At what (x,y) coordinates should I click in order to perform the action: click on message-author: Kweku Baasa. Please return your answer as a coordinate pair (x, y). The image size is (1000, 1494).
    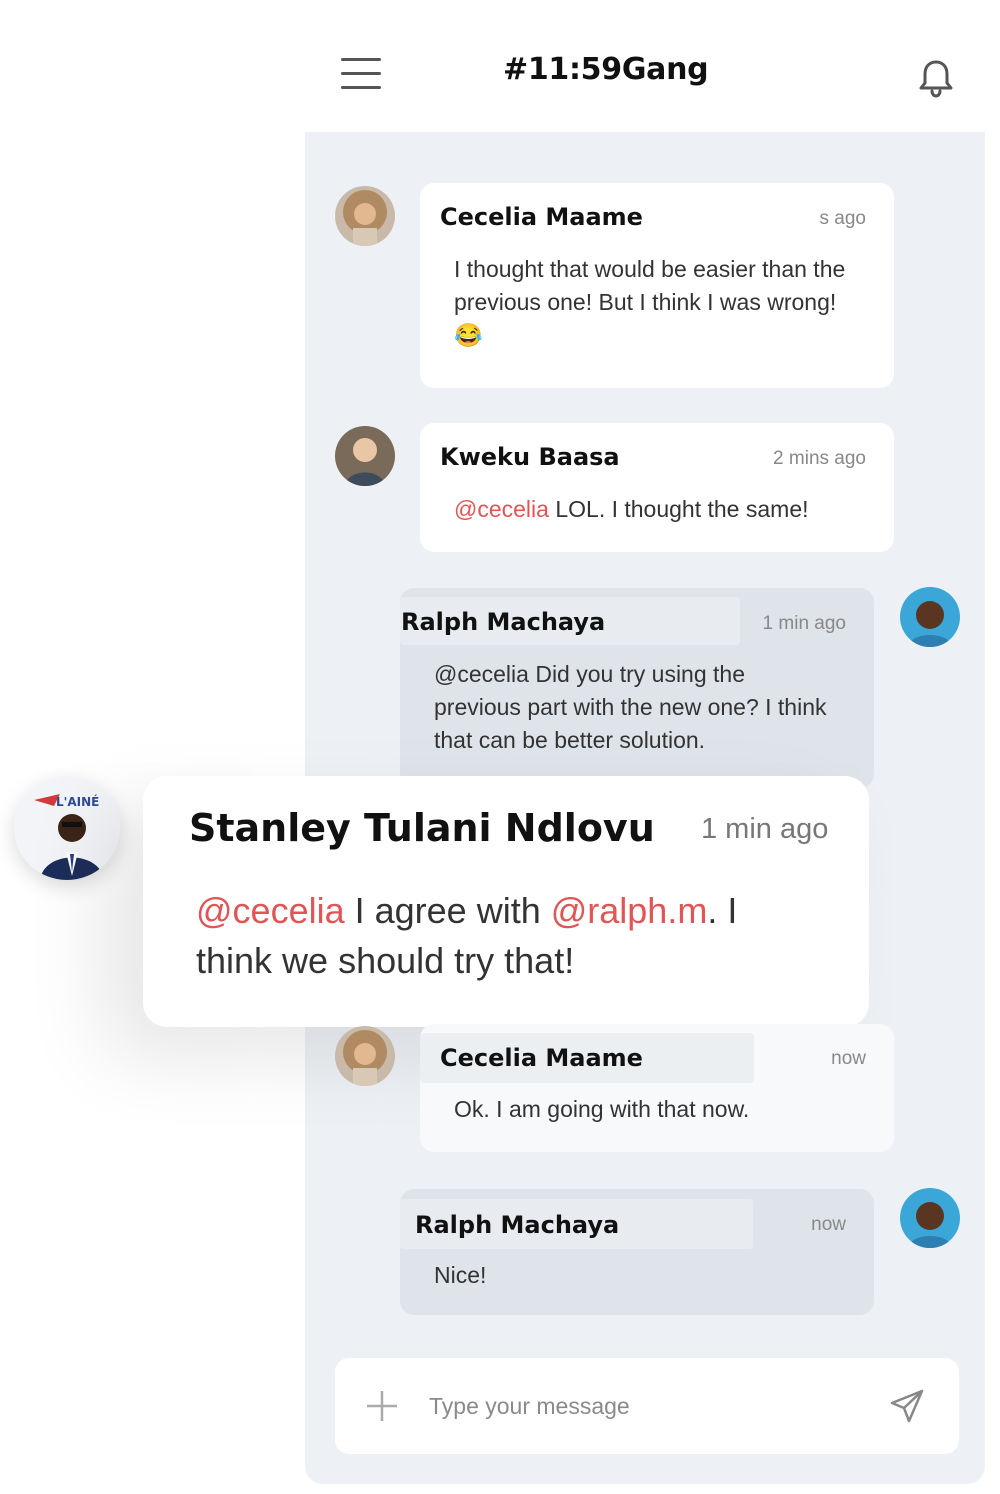
    Looking at the image, I should click on (530, 457).